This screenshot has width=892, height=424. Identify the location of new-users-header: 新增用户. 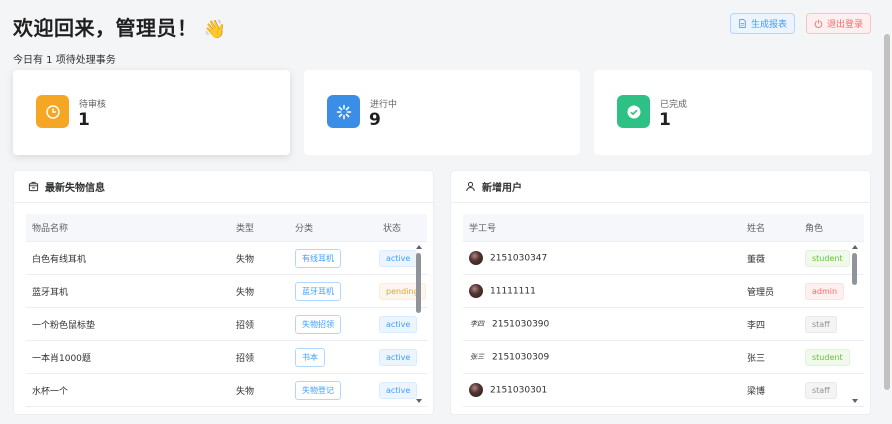
(660, 187).